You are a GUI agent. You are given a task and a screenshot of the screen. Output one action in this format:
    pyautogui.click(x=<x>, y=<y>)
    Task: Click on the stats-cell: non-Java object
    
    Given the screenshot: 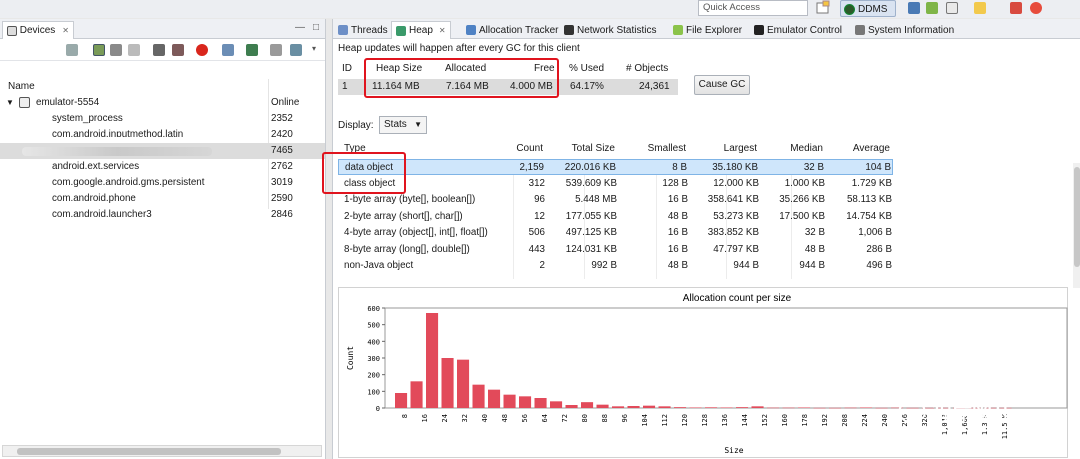 What is the action you would take?
    pyautogui.click(x=379, y=265)
    